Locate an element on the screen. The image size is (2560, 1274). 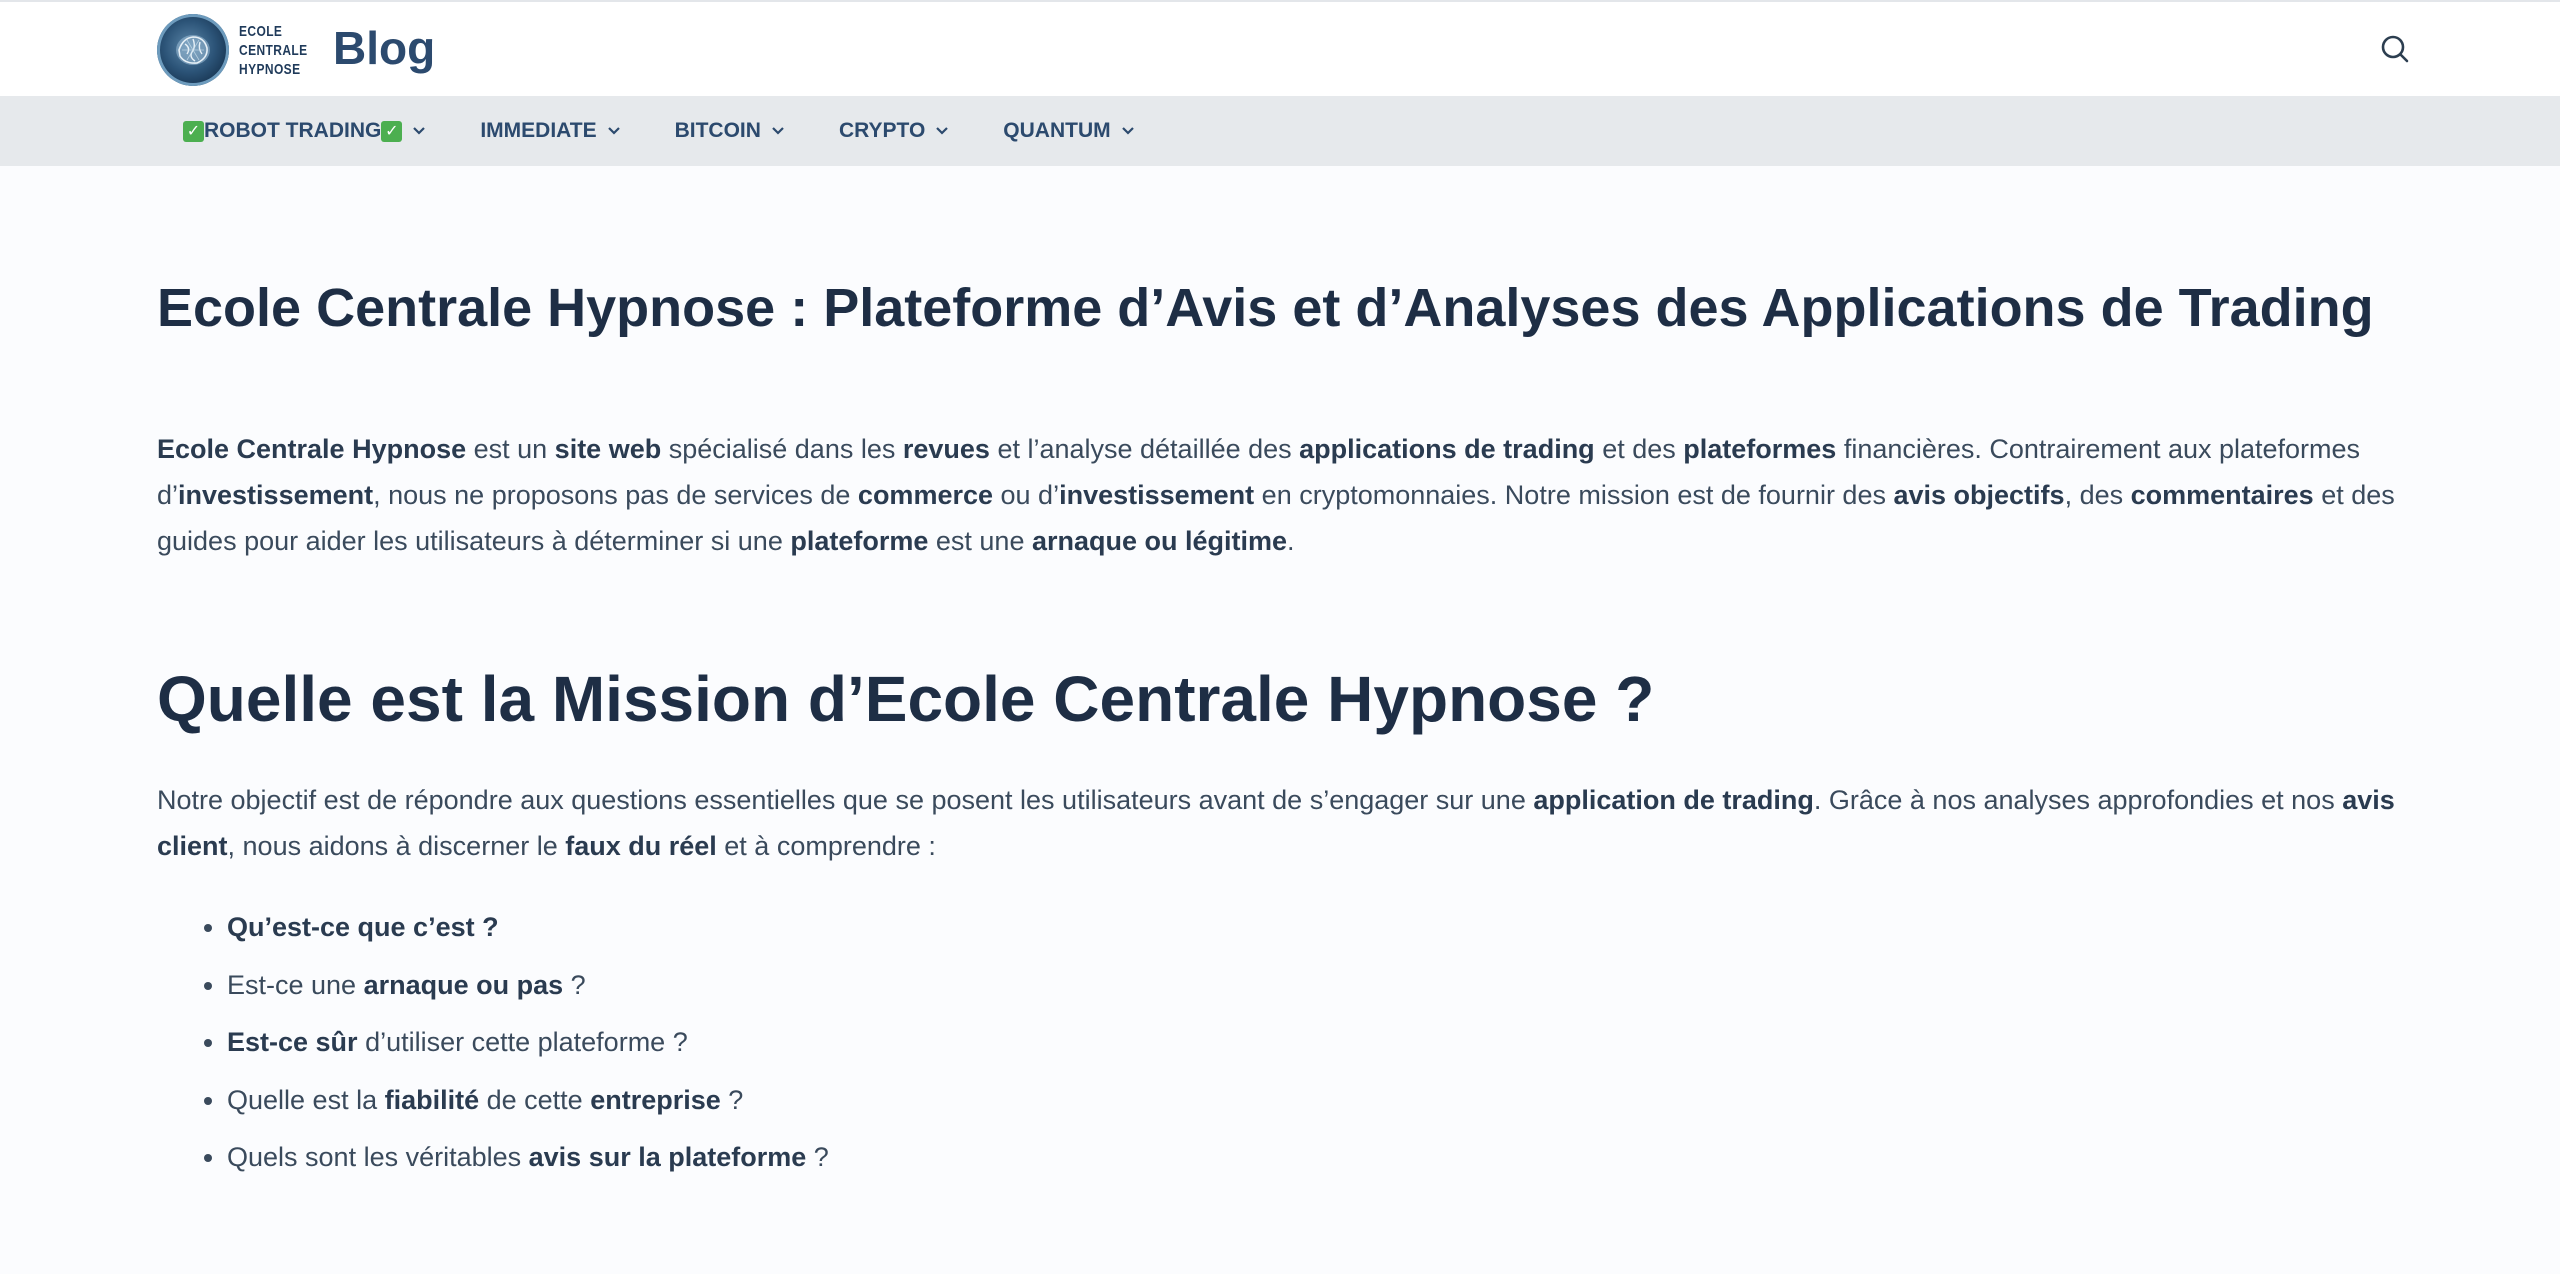
list-item: Est-ce une arnaque ou pas ? is located at coordinates (1312, 986).